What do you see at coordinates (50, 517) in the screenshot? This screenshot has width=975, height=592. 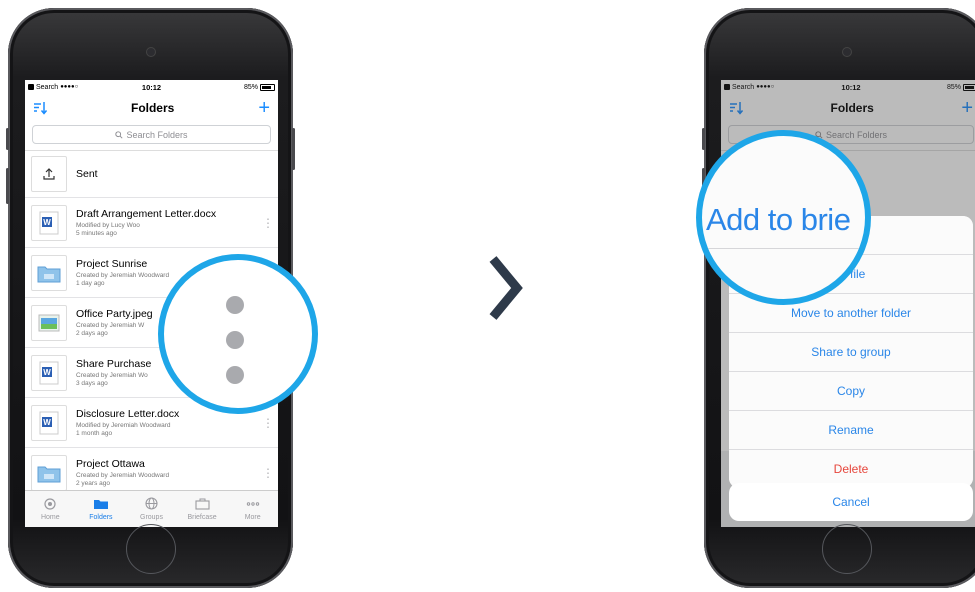 I see `tab-label: Home` at bounding box center [50, 517].